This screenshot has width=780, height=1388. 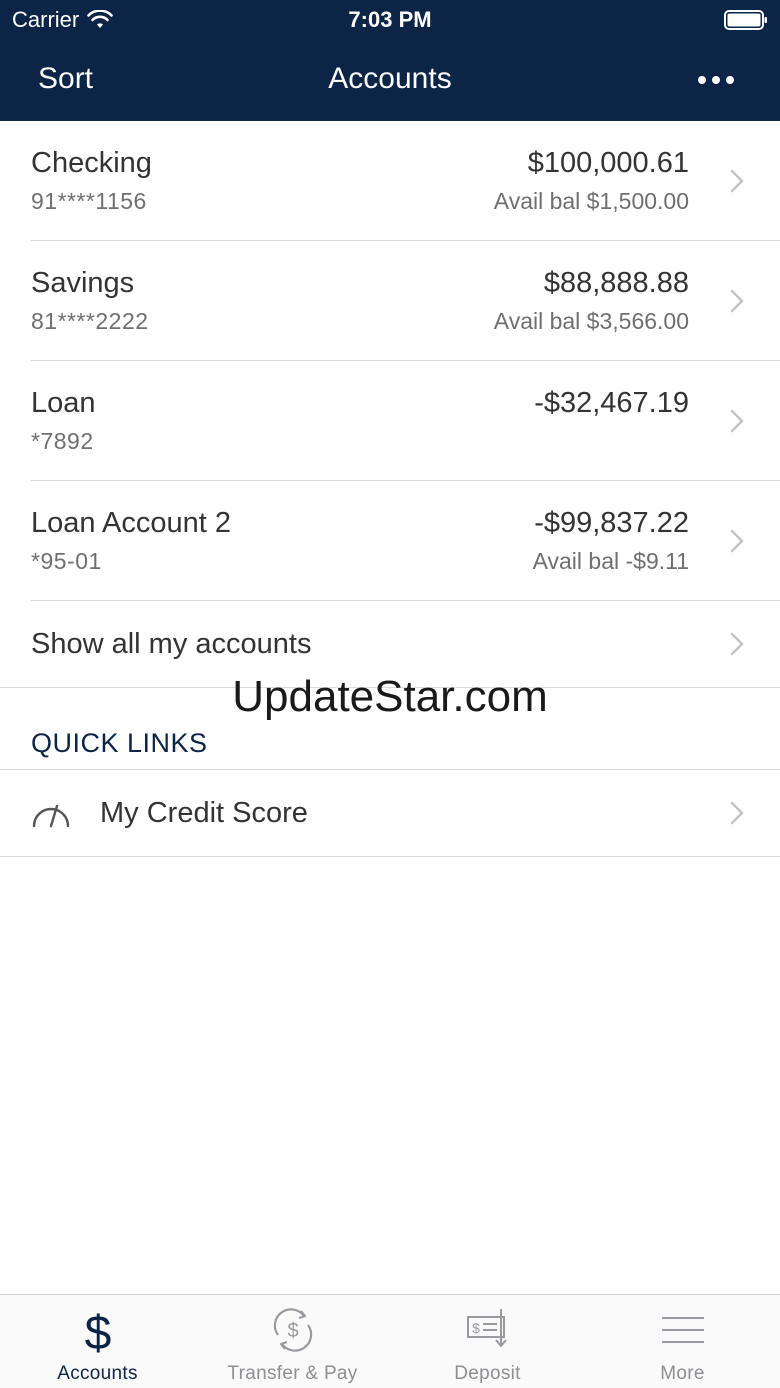 What do you see at coordinates (83, 283) in the screenshot?
I see `account-name: Savings` at bounding box center [83, 283].